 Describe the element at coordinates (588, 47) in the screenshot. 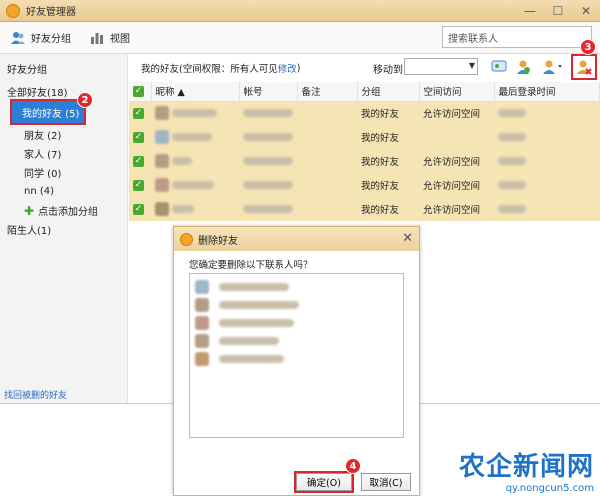

I see `step-badge-3: 3` at that location.